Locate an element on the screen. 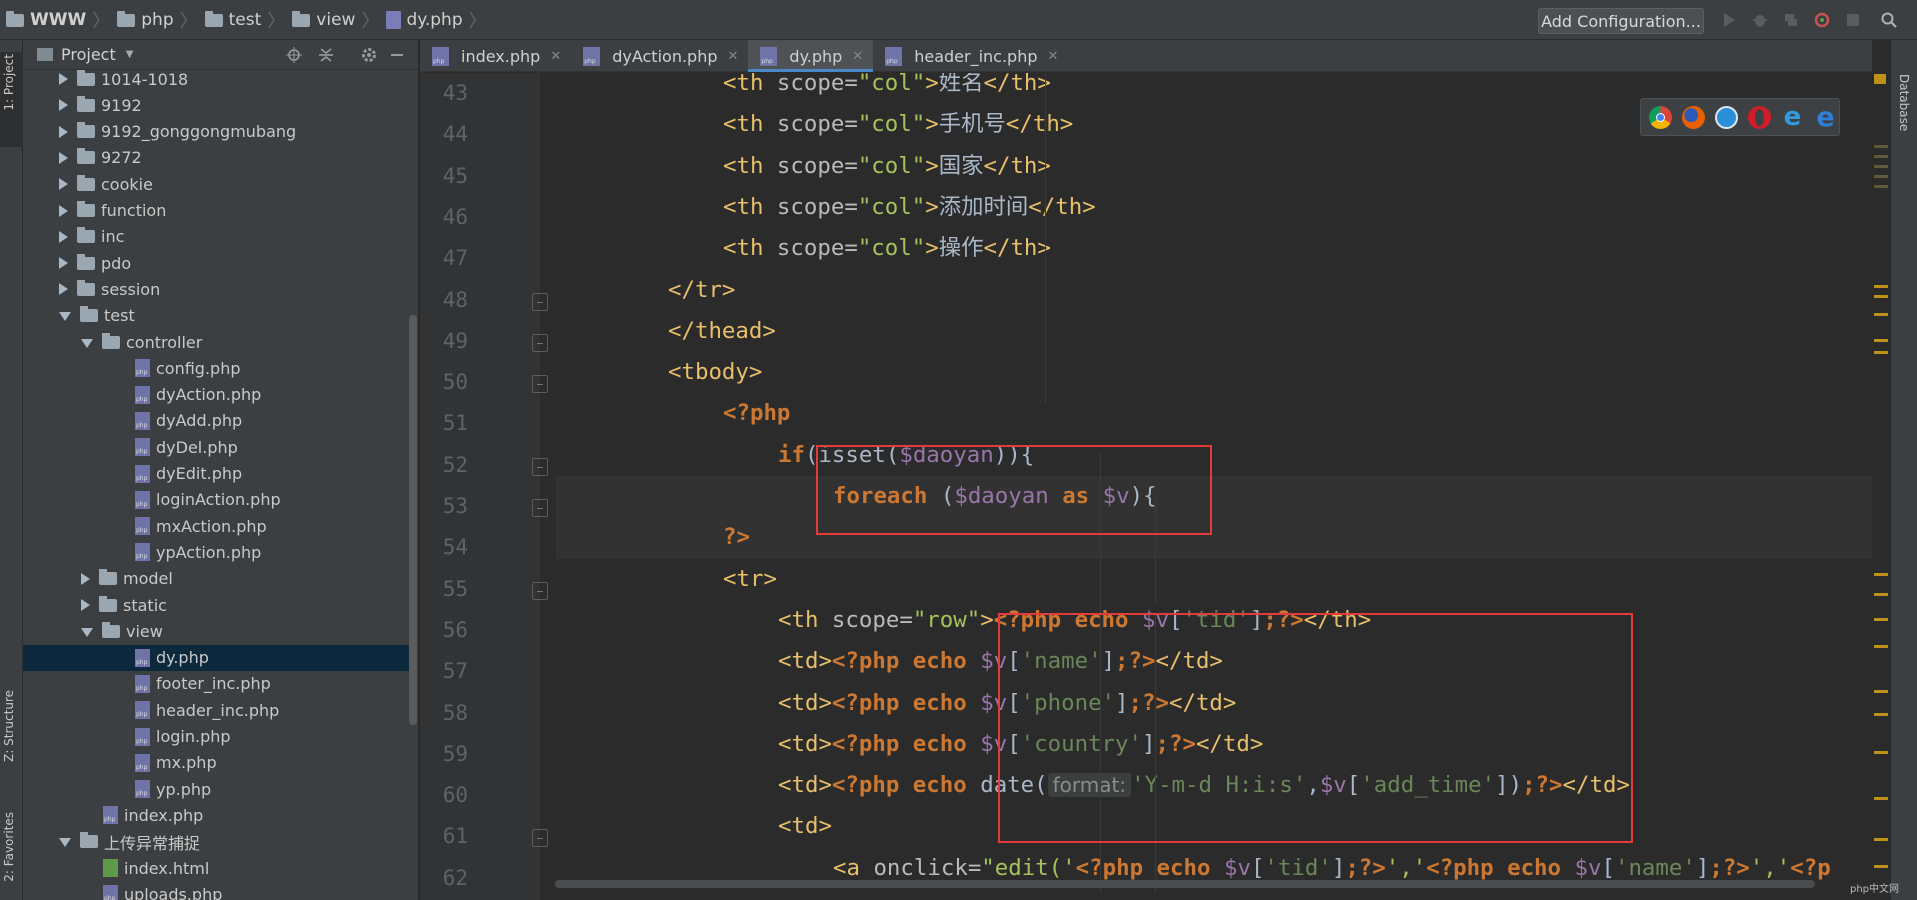 Image resolution: width=1917 pixels, height=900 pixels. tree-folder: pdo is located at coordinates (218, 263).